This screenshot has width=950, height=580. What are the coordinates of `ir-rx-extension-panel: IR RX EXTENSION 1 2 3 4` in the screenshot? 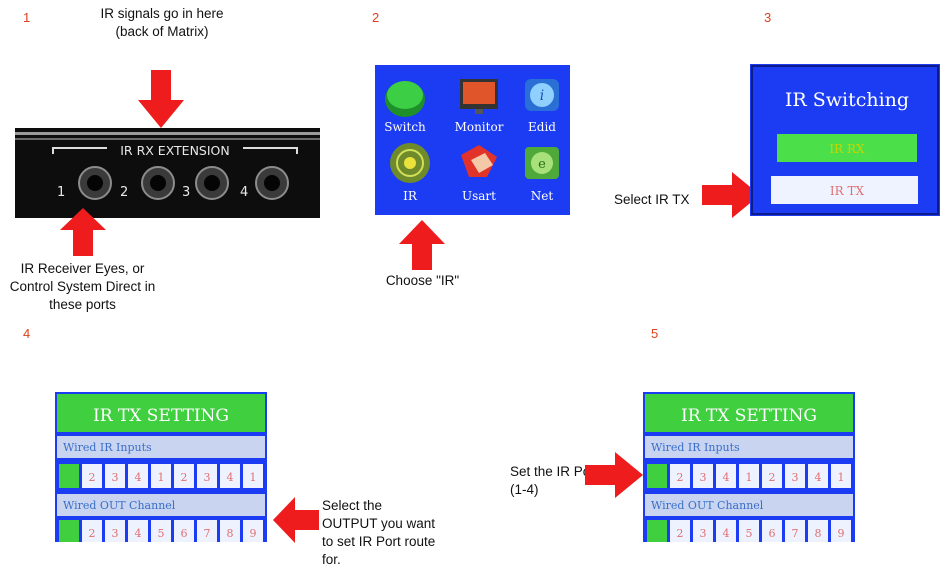 It's located at (167, 173).